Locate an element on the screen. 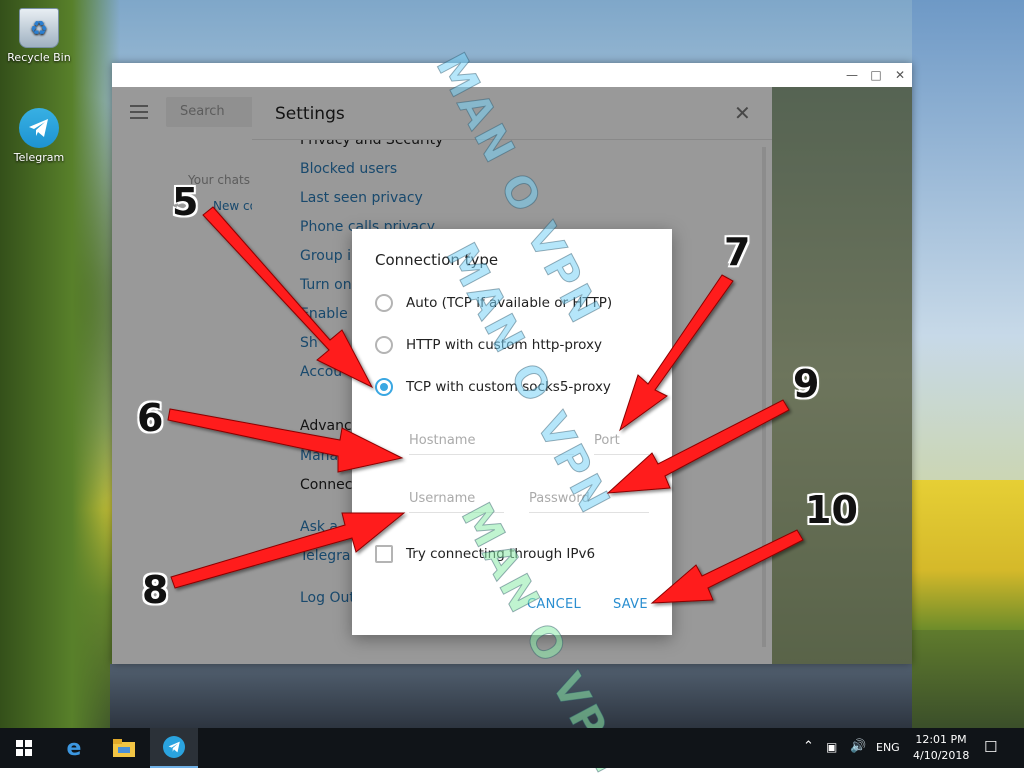 Image resolution: width=1024 pixels, height=783 pixels. volume-icon: 🔊 is located at coordinates (858, 746).